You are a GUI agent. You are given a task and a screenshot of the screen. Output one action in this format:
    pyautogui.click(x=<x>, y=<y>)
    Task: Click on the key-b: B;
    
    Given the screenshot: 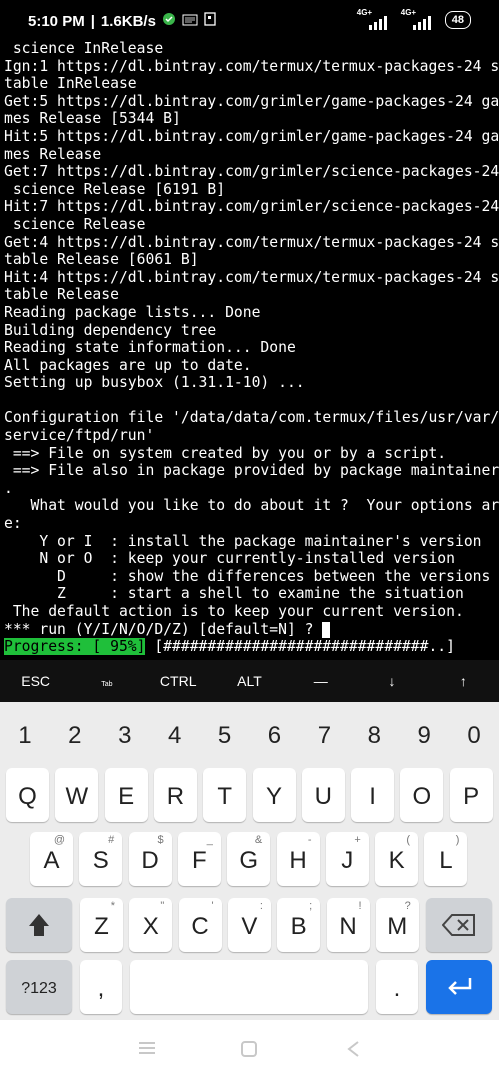 What is the action you would take?
    pyautogui.click(x=299, y=925)
    